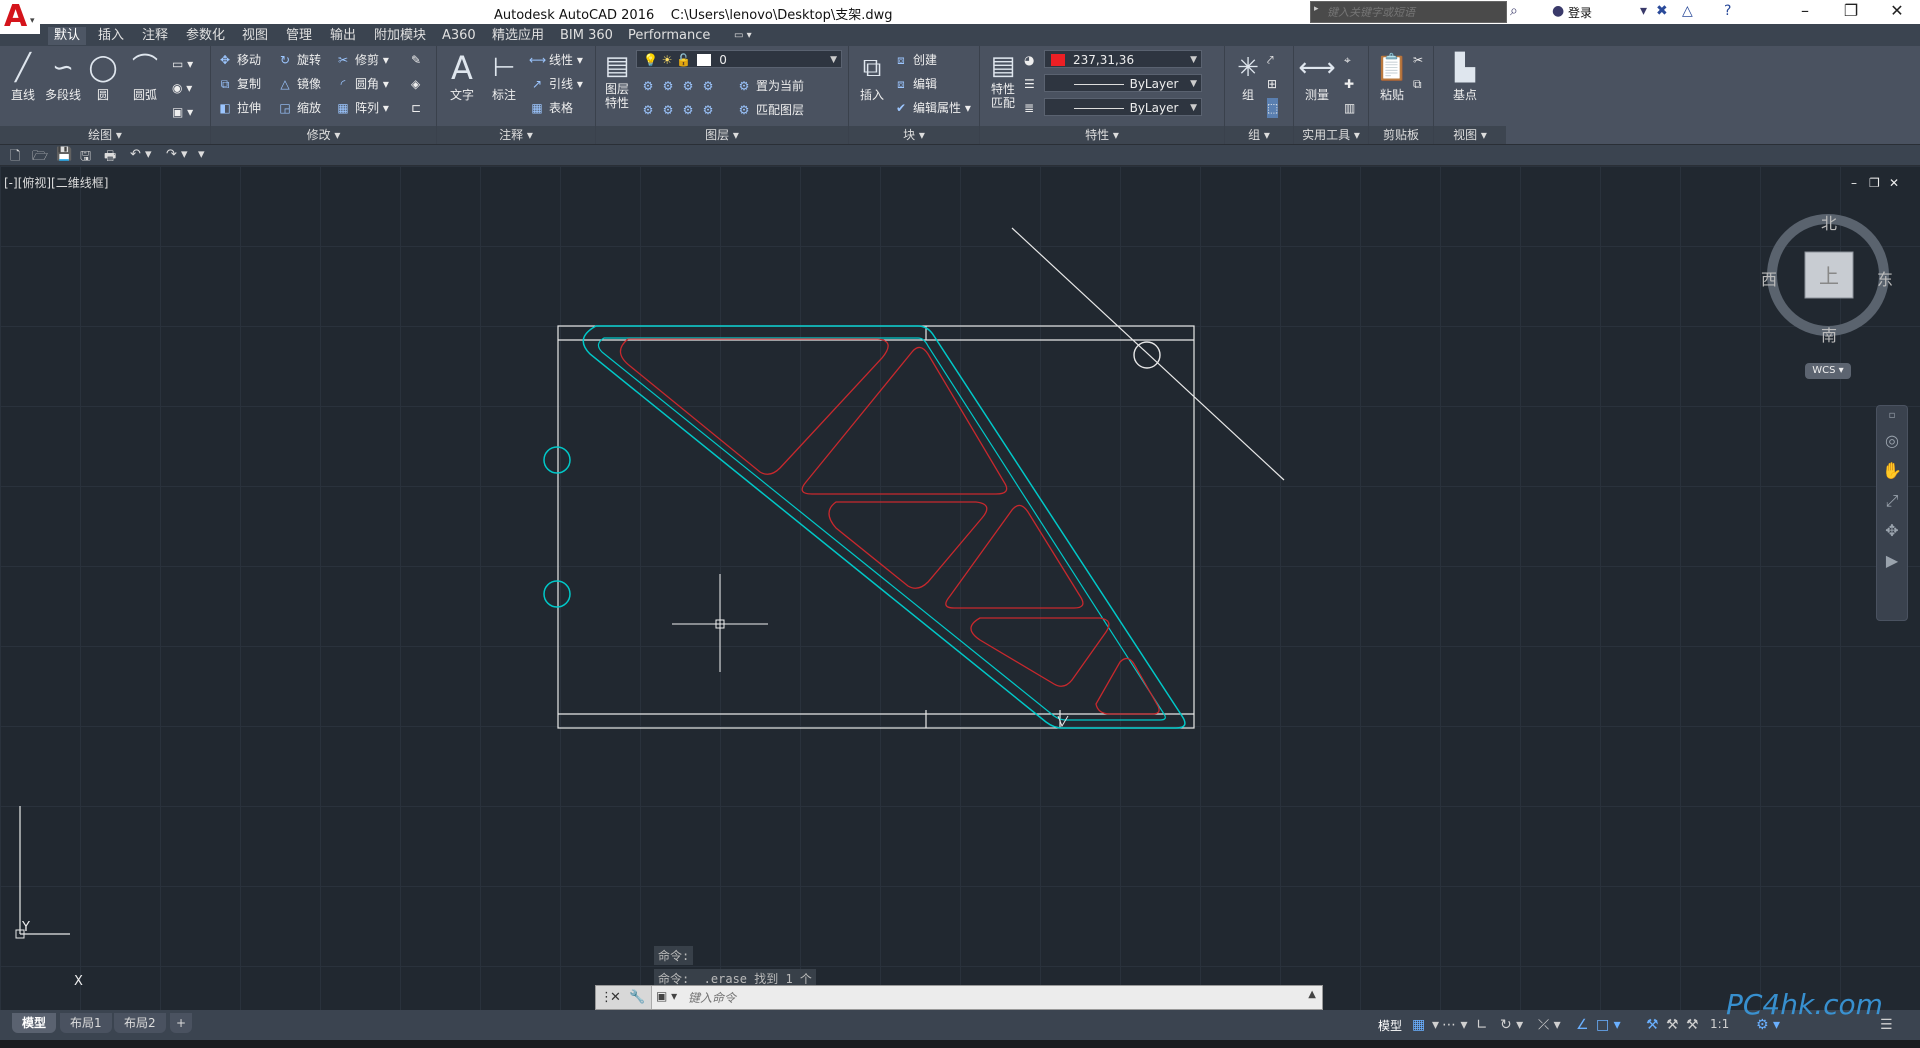 Image resolution: width=1920 pixels, height=1048 pixels. I want to click on compass-north: 北, so click(1829, 222).